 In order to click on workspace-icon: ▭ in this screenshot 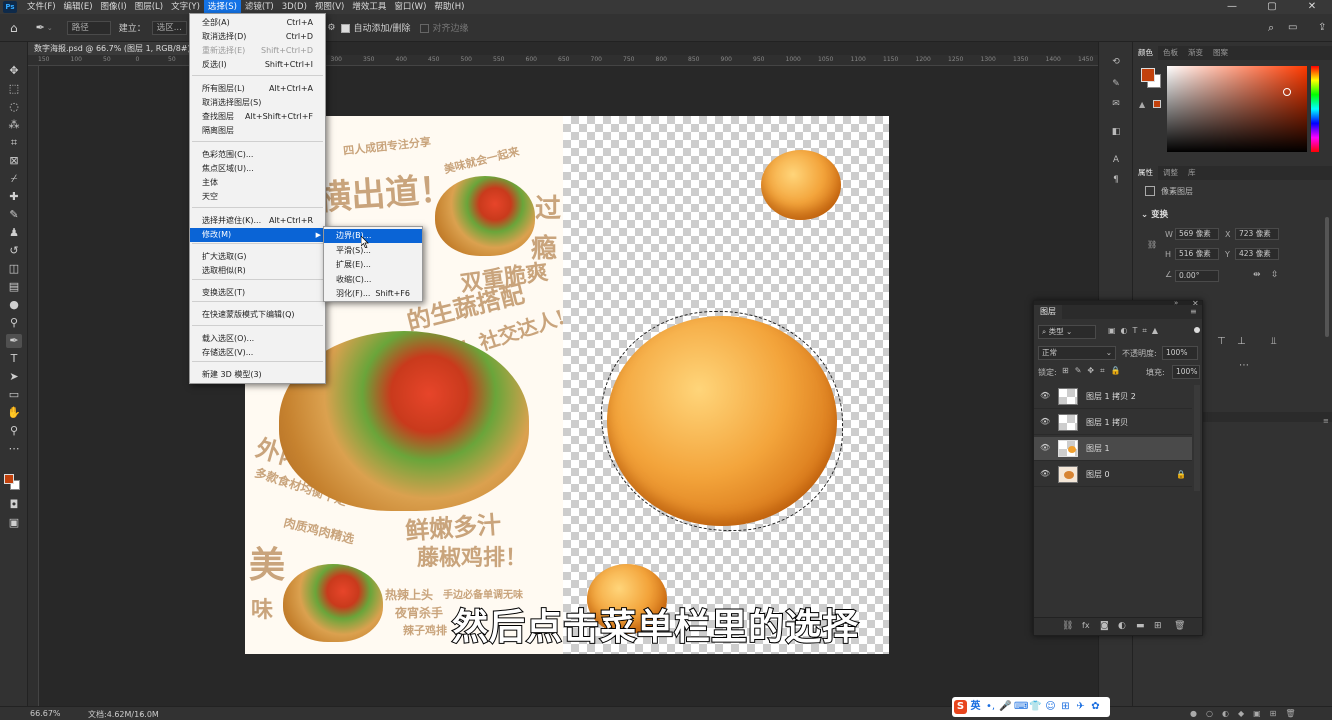, I will do `click(1292, 27)`.